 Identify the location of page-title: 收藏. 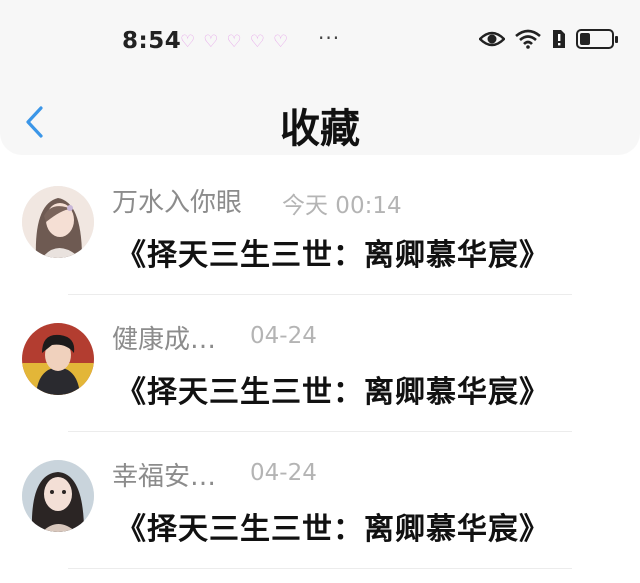
(320, 129).